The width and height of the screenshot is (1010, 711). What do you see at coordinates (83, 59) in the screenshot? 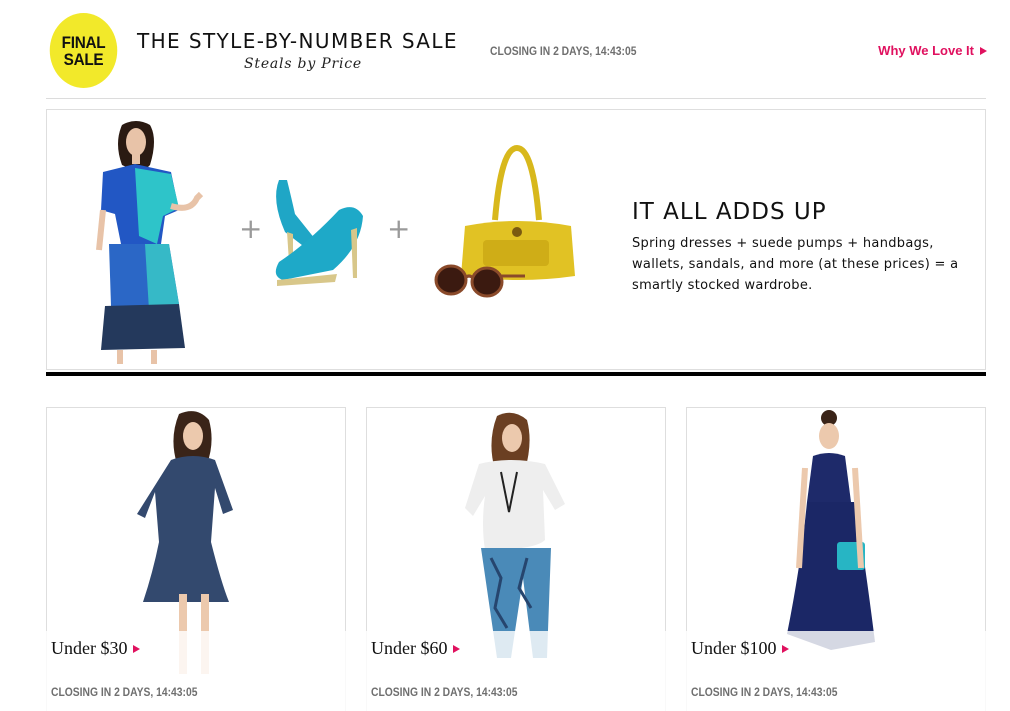
I see `badge-line-2: SALE` at bounding box center [83, 59].